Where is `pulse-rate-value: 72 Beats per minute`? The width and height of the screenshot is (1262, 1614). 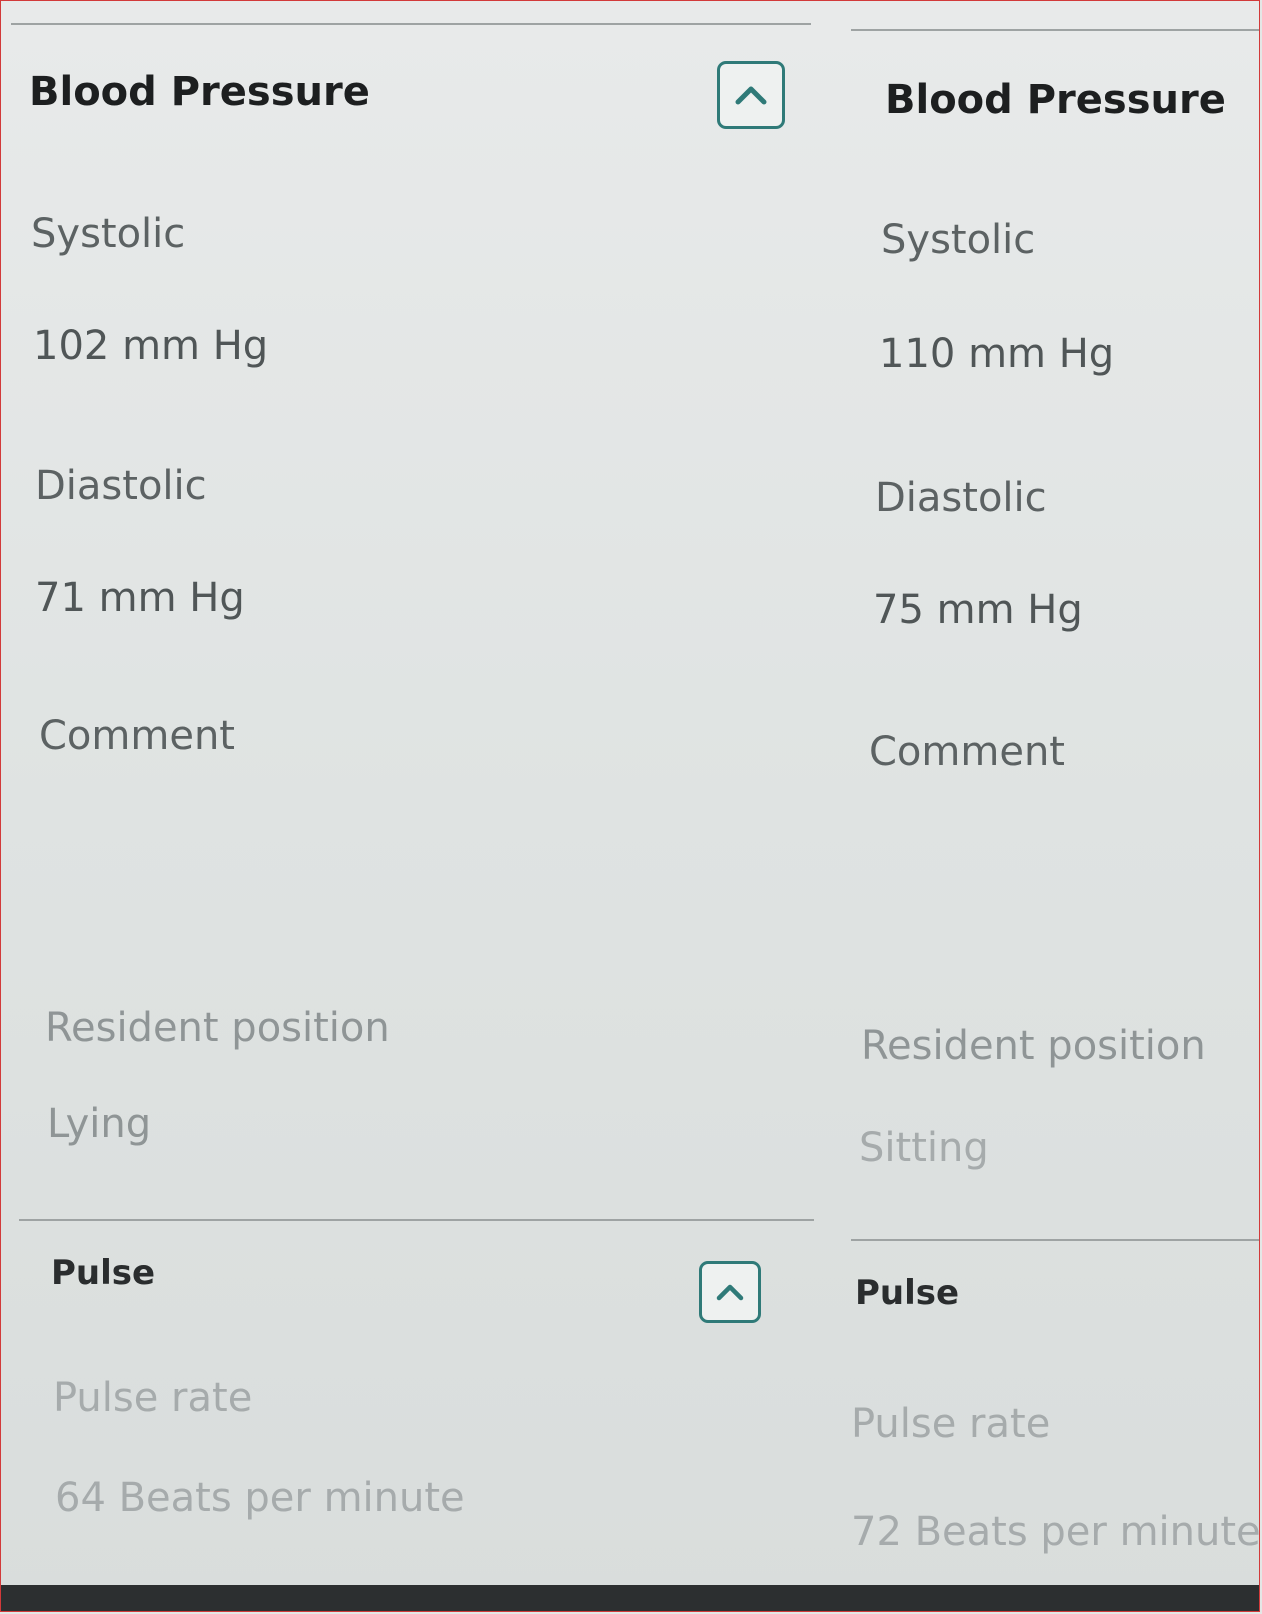
pulse-rate-value: 72 Beats per minute is located at coordinates (1055, 1532).